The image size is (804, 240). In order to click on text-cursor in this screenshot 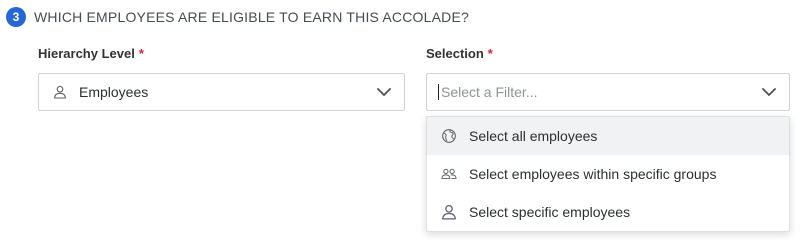, I will do `click(438, 92)`.